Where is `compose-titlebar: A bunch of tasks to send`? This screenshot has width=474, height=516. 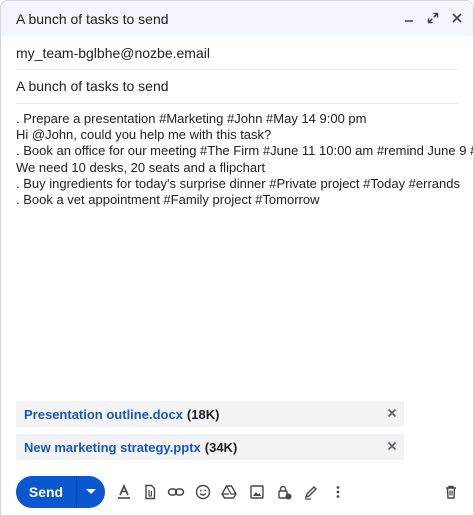 compose-titlebar: A bunch of tasks to send is located at coordinates (237, 18).